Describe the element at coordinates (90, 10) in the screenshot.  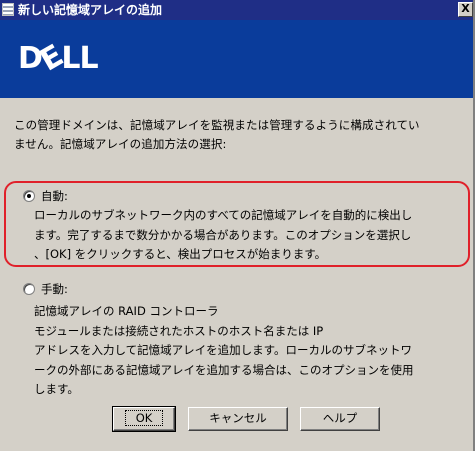
I see `window-title: 新しい記憶域アレイの追加` at that location.